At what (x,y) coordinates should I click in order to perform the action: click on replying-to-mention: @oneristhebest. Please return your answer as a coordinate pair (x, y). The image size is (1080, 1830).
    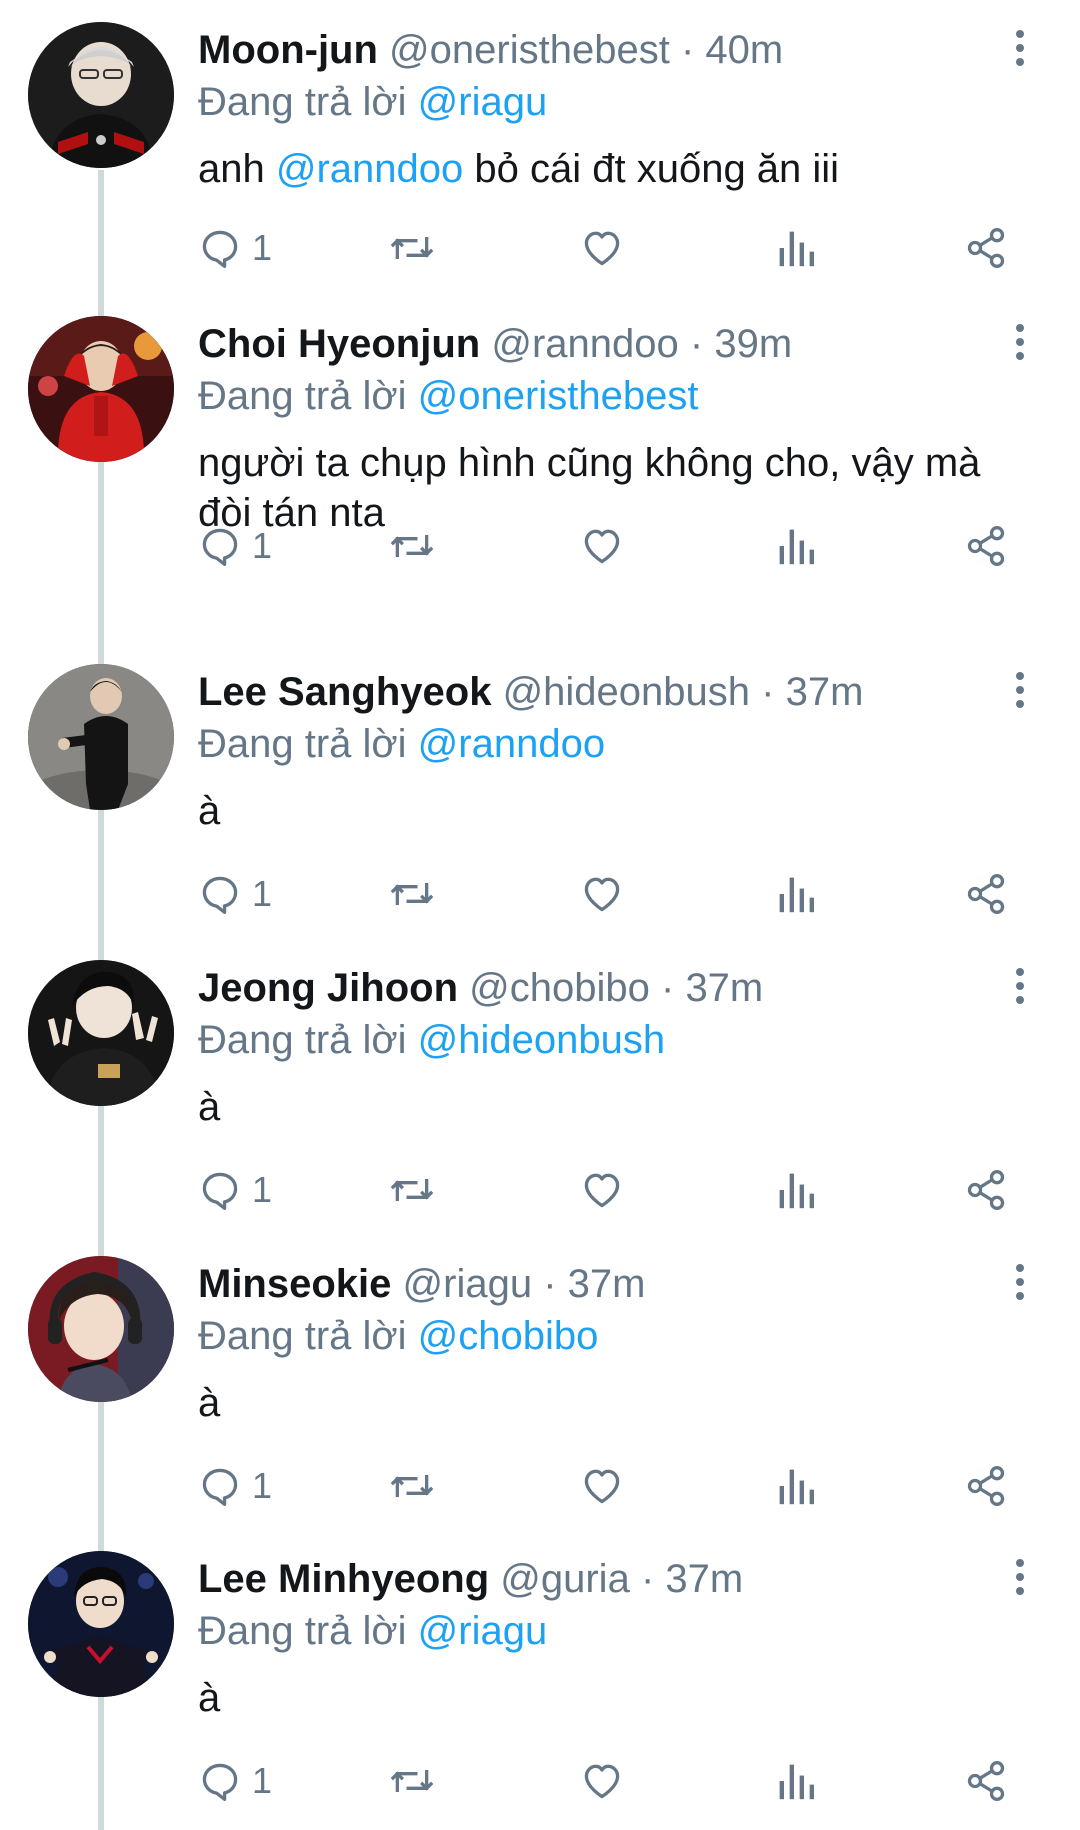
    Looking at the image, I should click on (558, 396).